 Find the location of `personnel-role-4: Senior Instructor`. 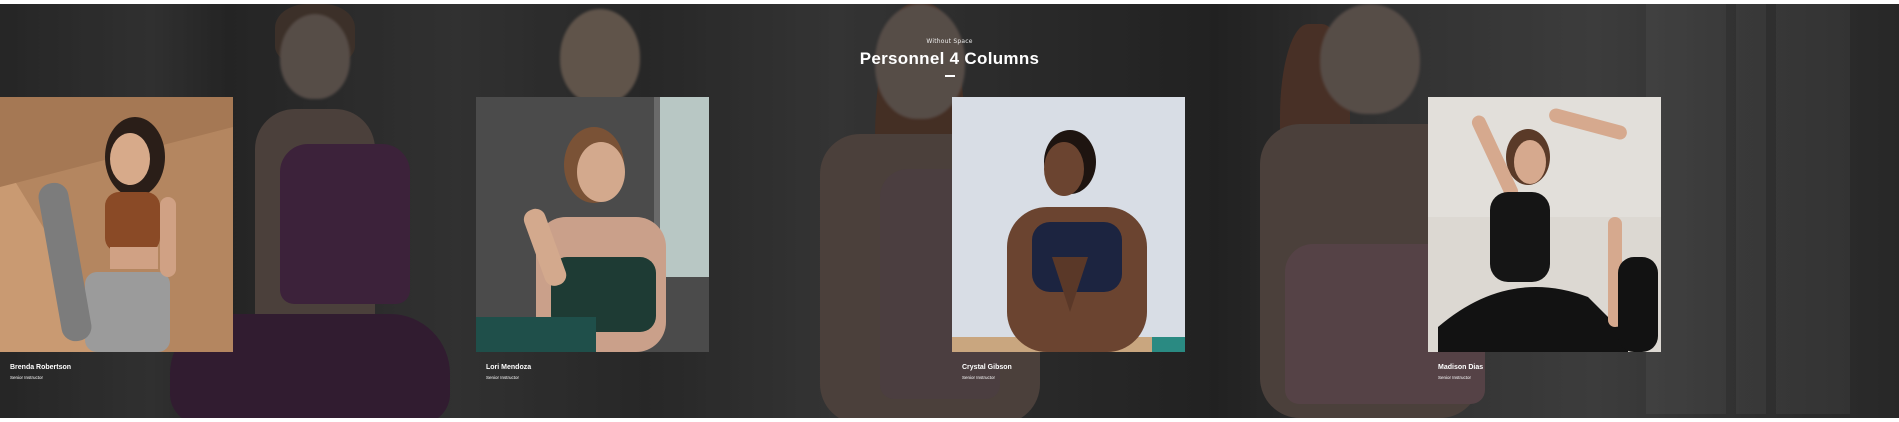

personnel-role-4: Senior Instructor is located at coordinates (1455, 377).